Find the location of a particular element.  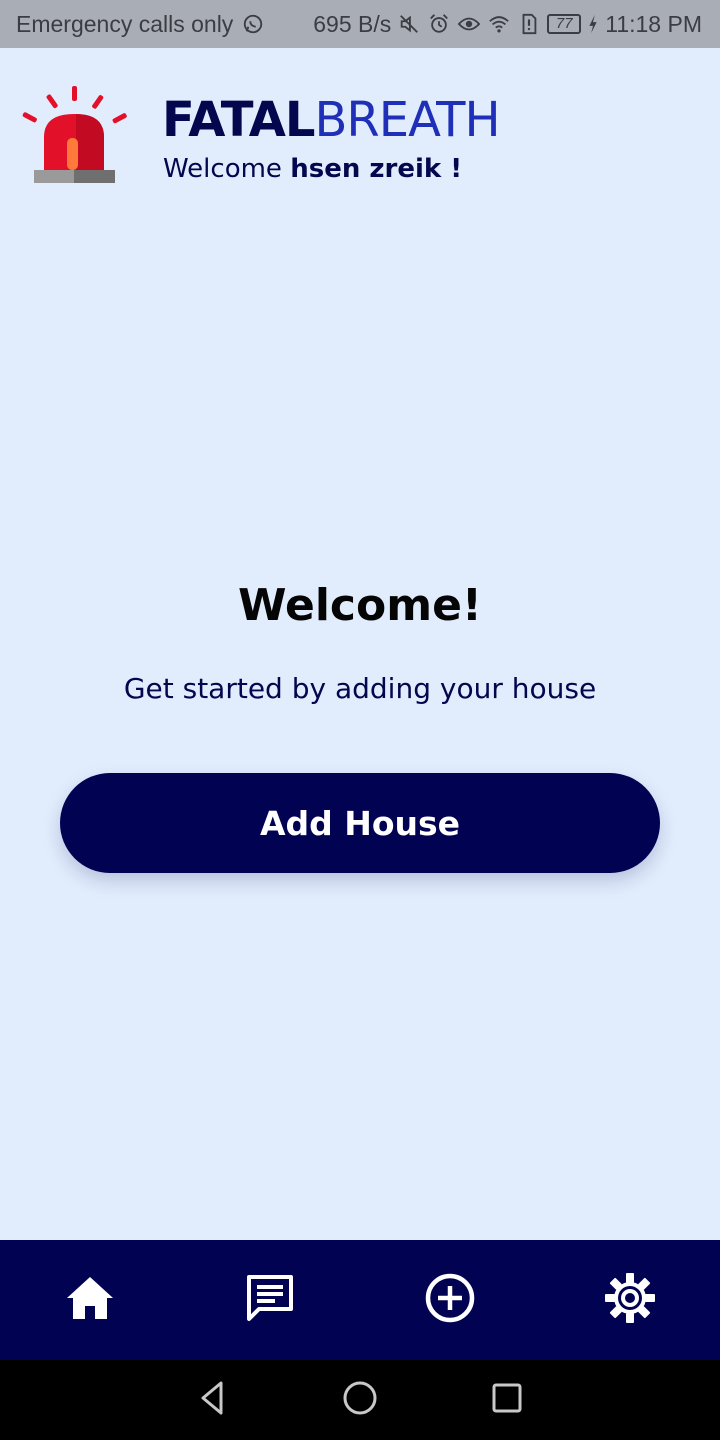

nav-item-messages is located at coordinates (270, 1300).